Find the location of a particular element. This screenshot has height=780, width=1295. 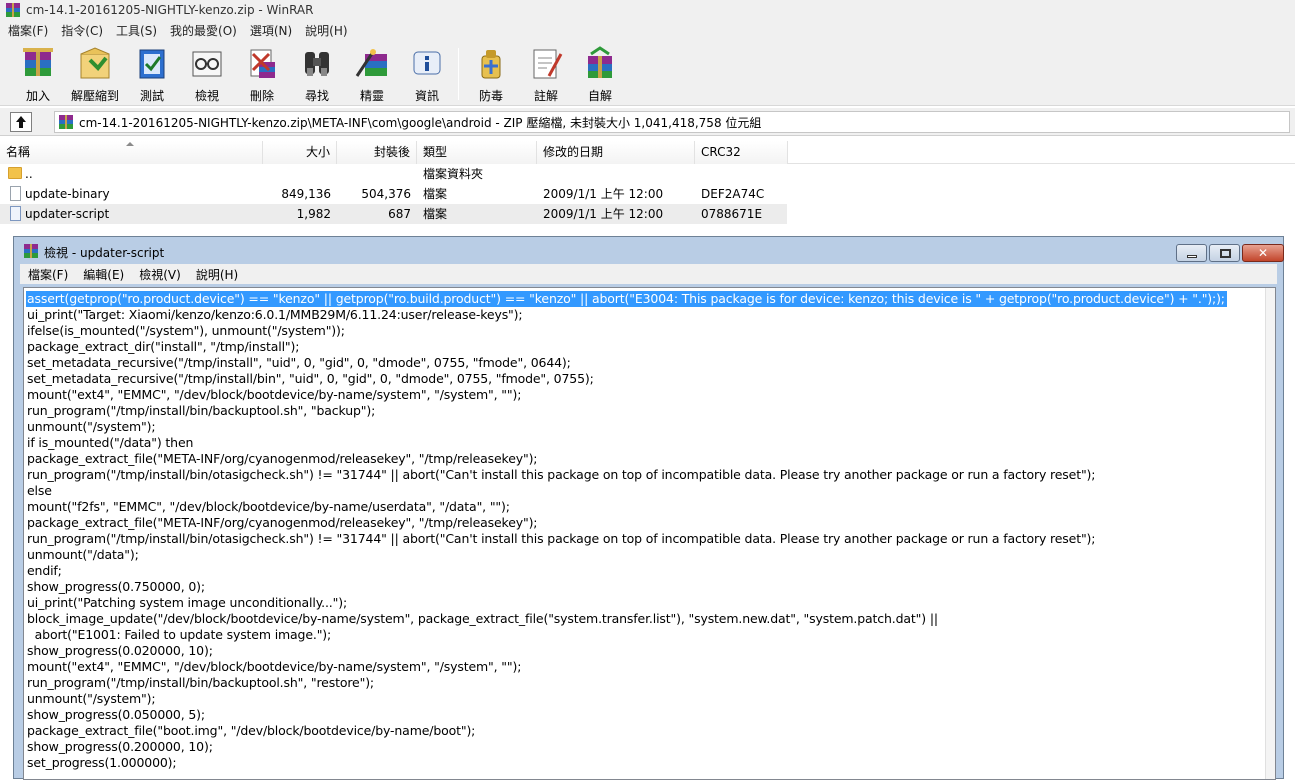

sfx-icon is located at coordinates (600, 62).